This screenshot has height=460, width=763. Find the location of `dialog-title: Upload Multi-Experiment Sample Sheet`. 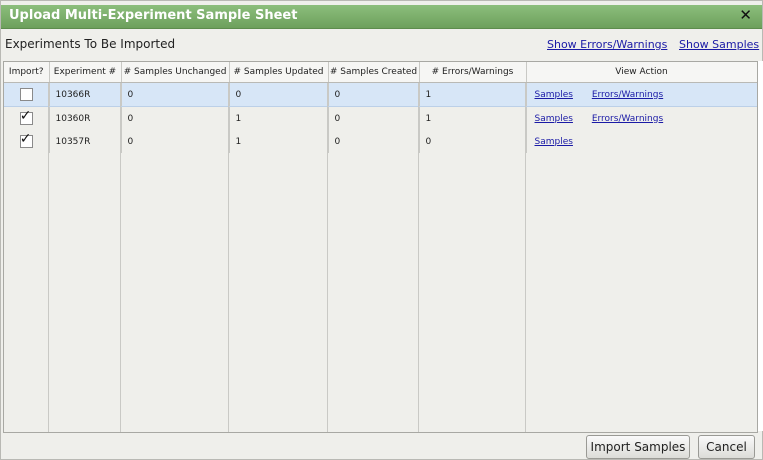

dialog-title: Upload Multi-Experiment Sample Sheet is located at coordinates (153, 15).